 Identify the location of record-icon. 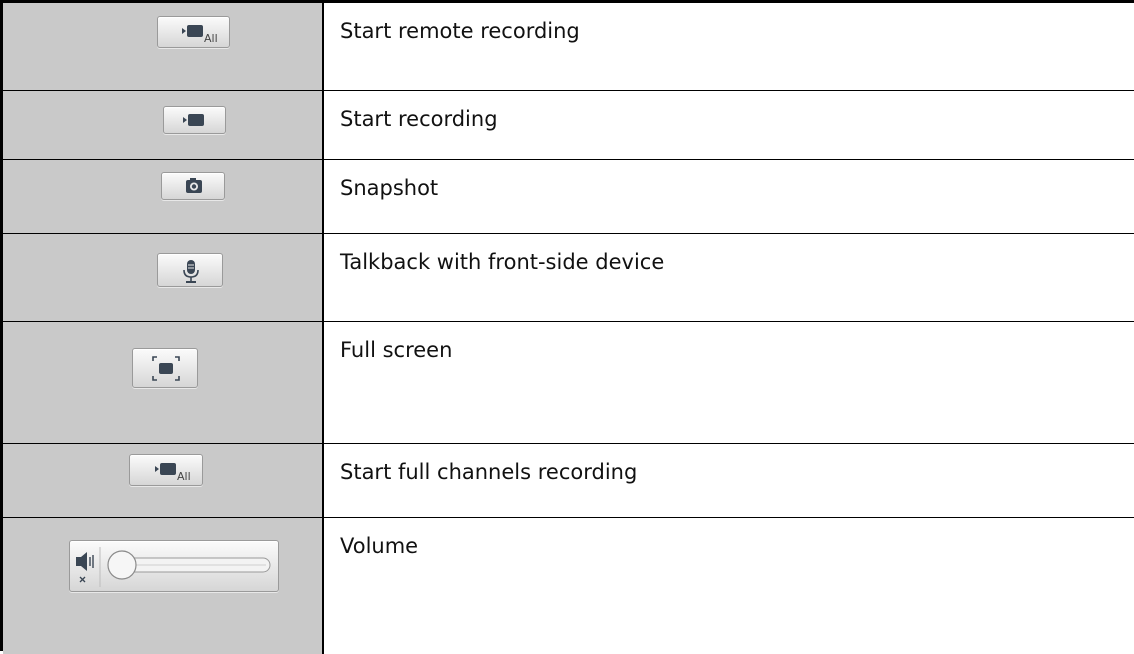
(193, 120).